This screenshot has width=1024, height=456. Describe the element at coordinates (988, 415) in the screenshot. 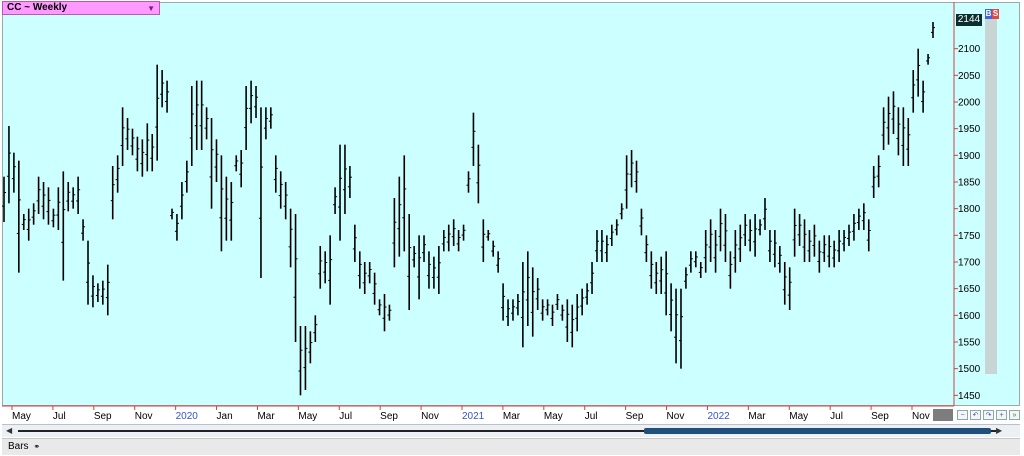

I see `redo-icon: ↷` at that location.